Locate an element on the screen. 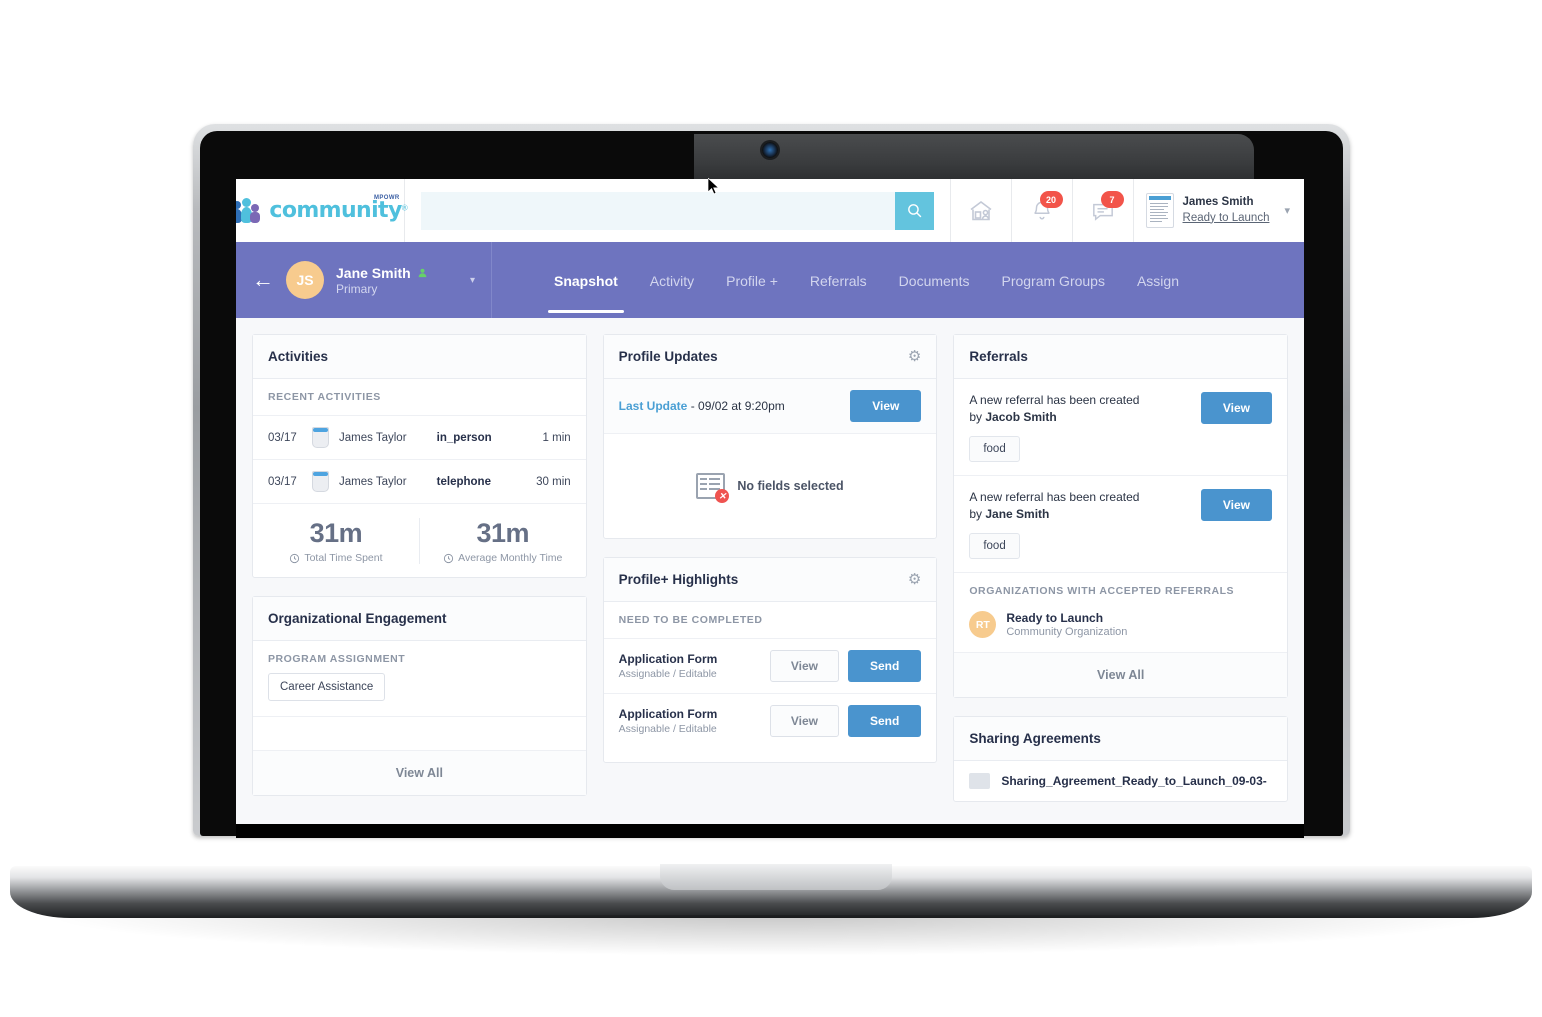 This screenshot has height=1017, width=1542. brand-trademark: ® is located at coordinates (404, 208).